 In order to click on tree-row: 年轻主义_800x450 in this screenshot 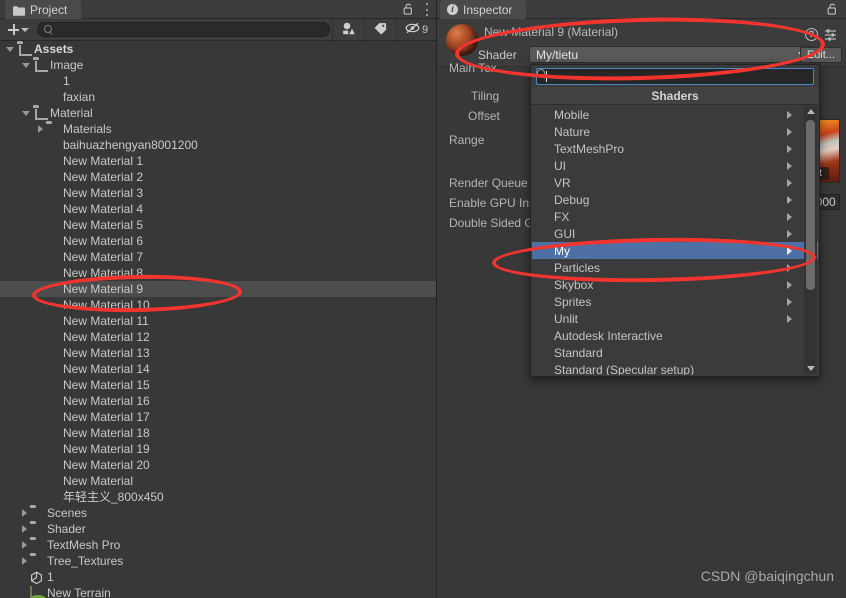, I will do `click(218, 497)`.